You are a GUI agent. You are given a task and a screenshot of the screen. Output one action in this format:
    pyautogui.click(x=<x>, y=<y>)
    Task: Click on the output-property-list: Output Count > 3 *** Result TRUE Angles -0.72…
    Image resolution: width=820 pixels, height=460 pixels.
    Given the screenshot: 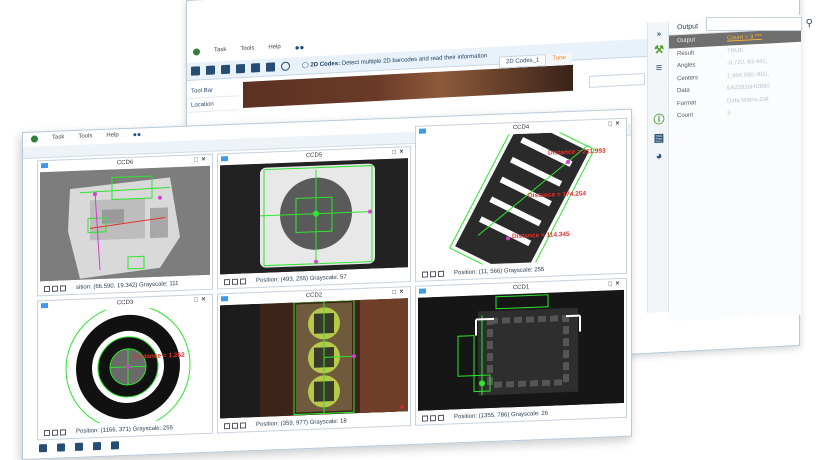 What is the action you would take?
    pyautogui.click(x=735, y=75)
    